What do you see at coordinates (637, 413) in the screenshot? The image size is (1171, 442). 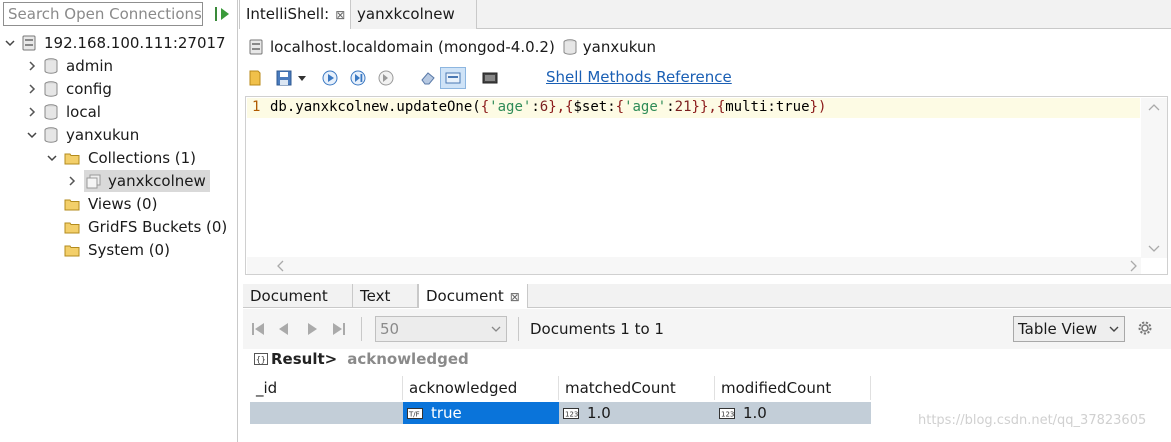 I see `cell-matchedcount: 123 1.0` at bounding box center [637, 413].